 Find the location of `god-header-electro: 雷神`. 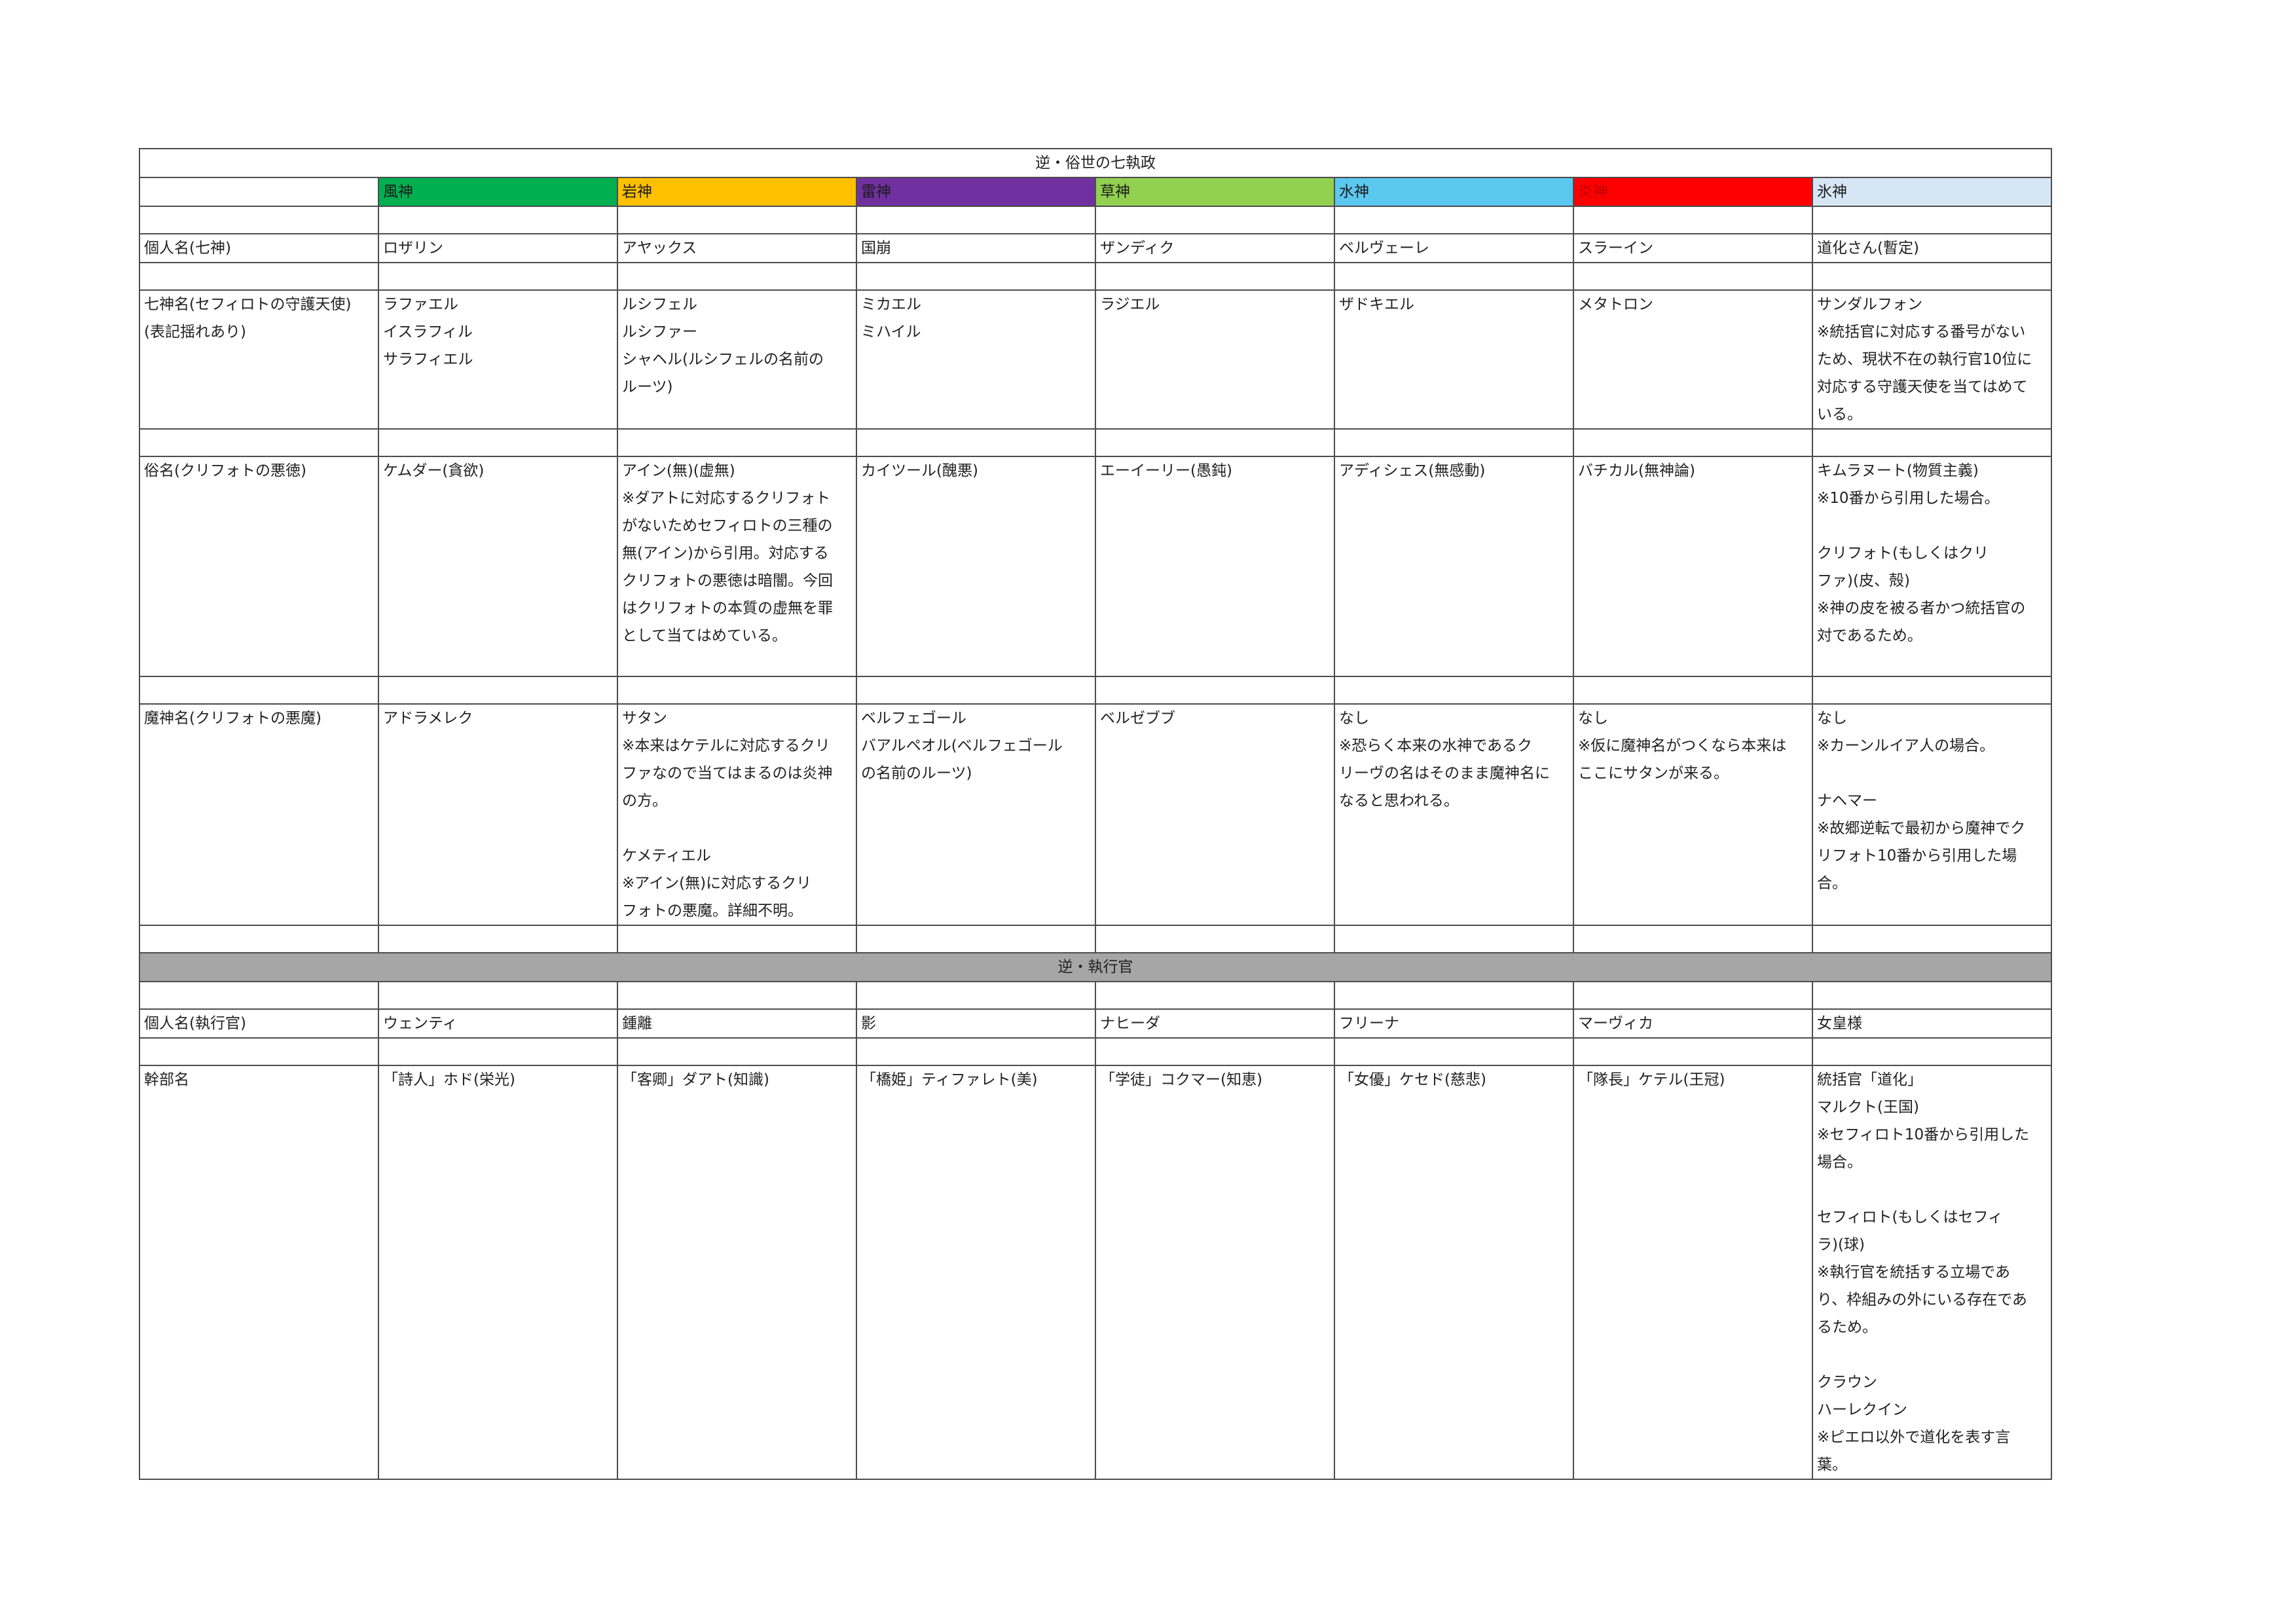

god-header-electro: 雷神 is located at coordinates (976, 192).